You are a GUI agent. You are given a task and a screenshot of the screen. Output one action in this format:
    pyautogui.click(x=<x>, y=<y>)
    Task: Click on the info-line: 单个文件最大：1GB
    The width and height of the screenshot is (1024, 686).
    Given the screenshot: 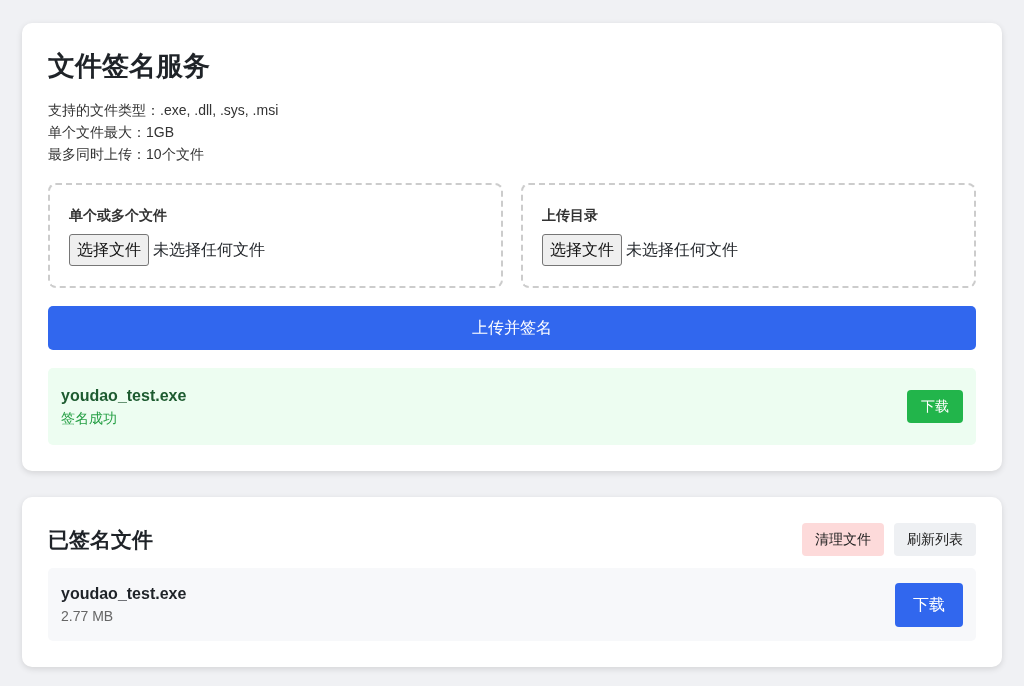 What is the action you would take?
    pyautogui.click(x=111, y=132)
    